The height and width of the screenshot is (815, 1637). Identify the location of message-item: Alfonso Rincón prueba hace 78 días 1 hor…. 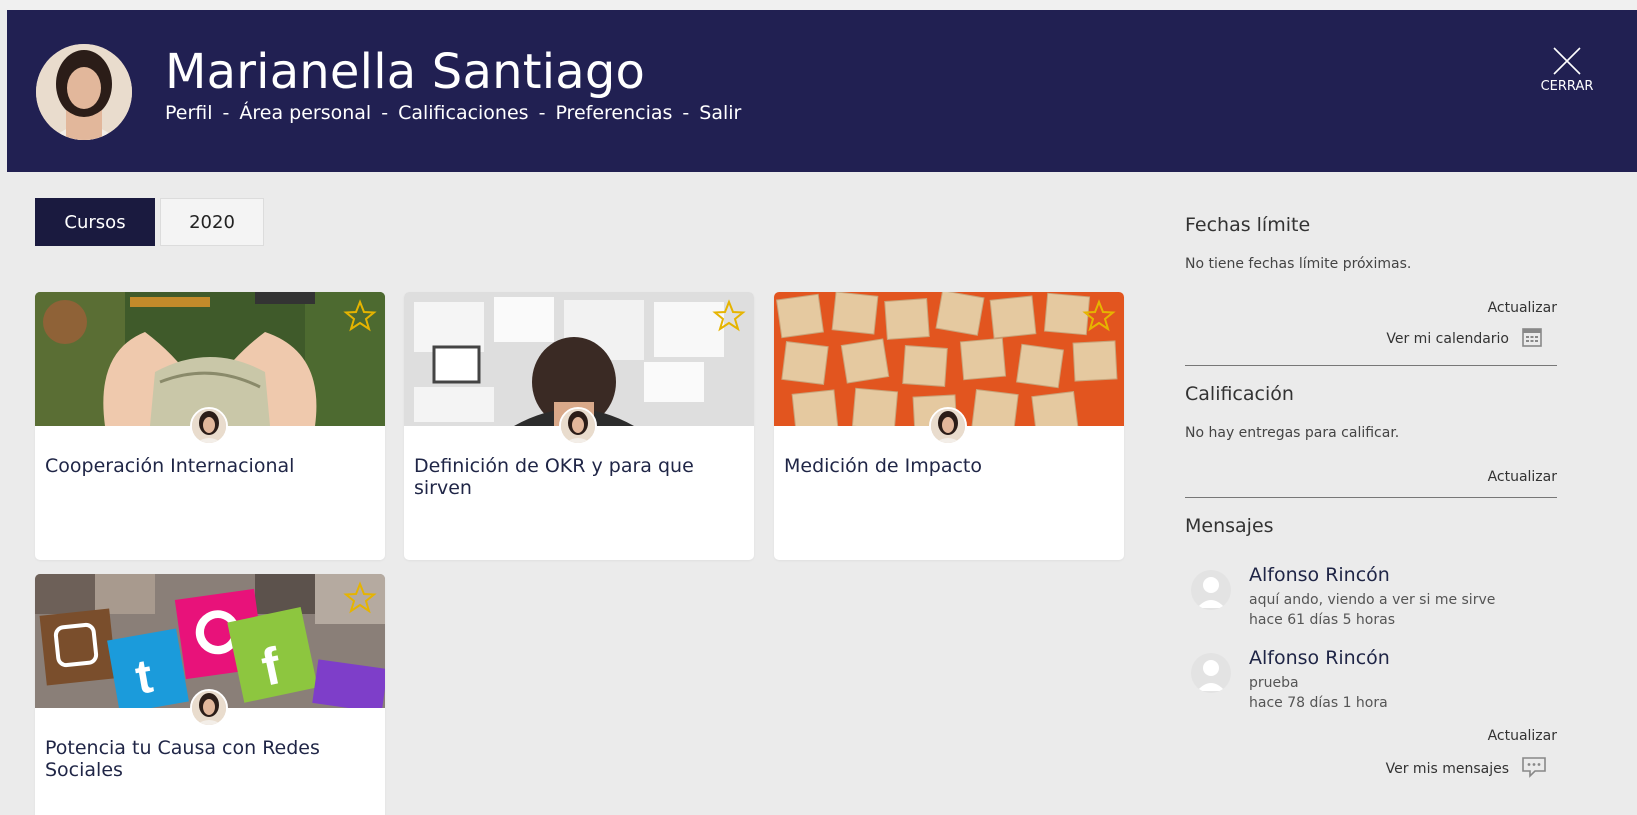
(1371, 682).